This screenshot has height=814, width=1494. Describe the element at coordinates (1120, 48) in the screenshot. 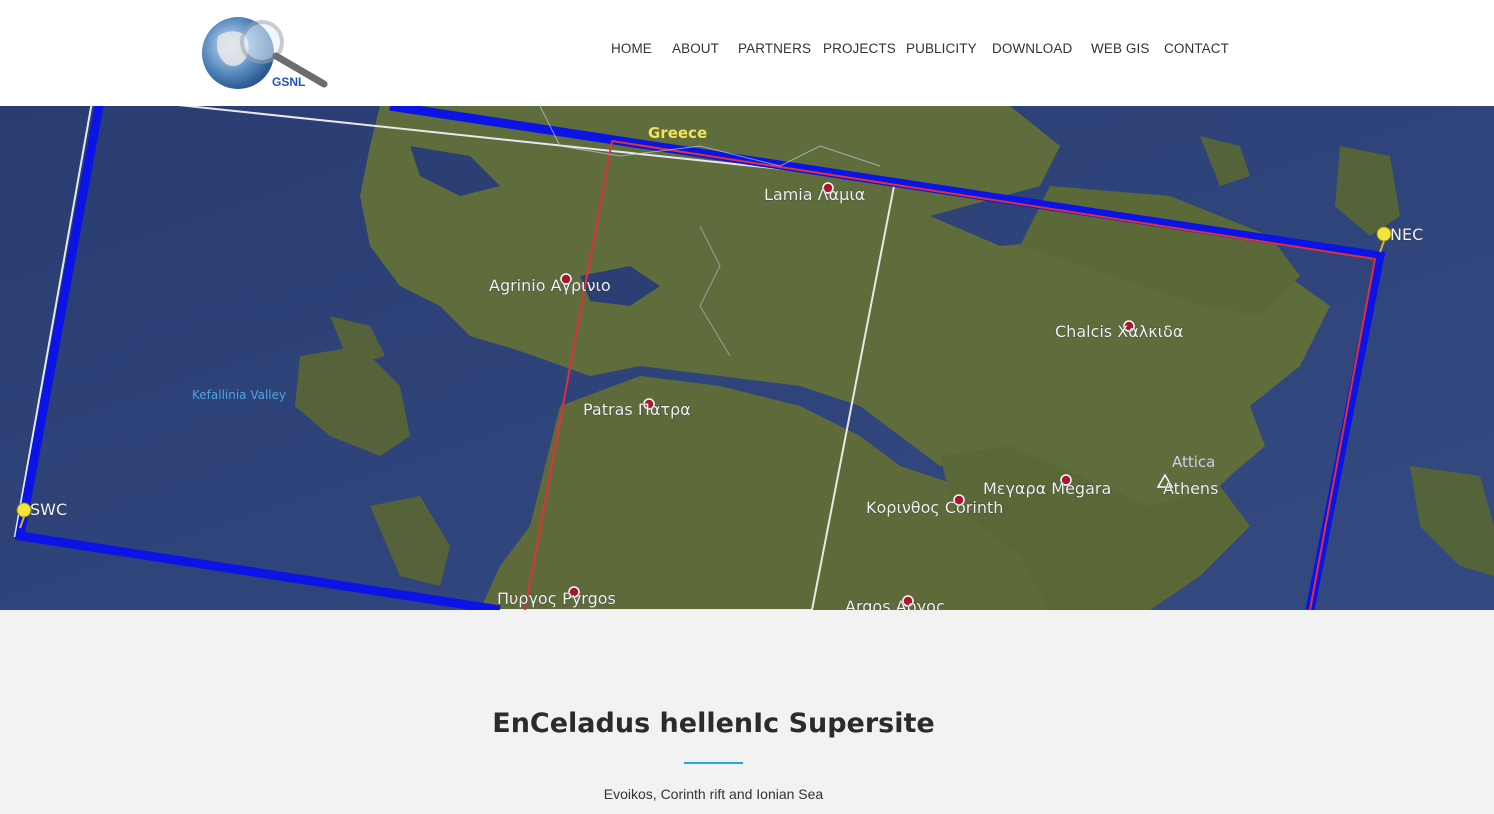

I see `nav-web-gis: WEB GIS` at that location.